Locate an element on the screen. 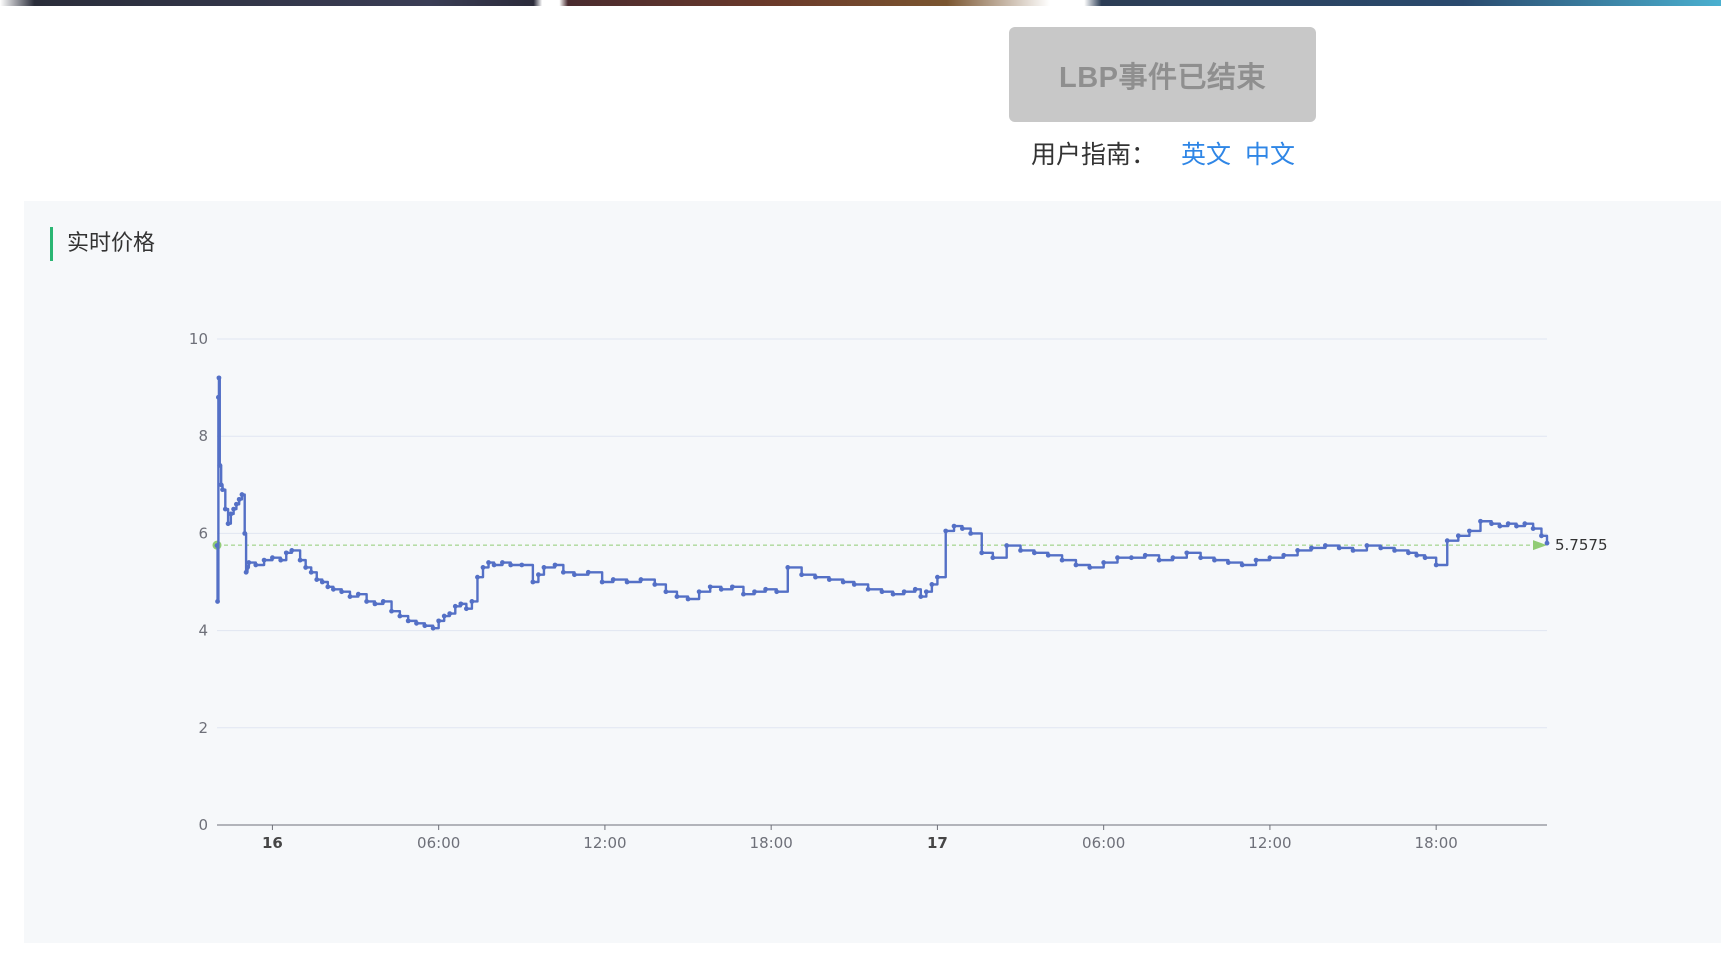 This screenshot has width=1721, height=954. y-tick-label: 6 is located at coordinates (203, 533).